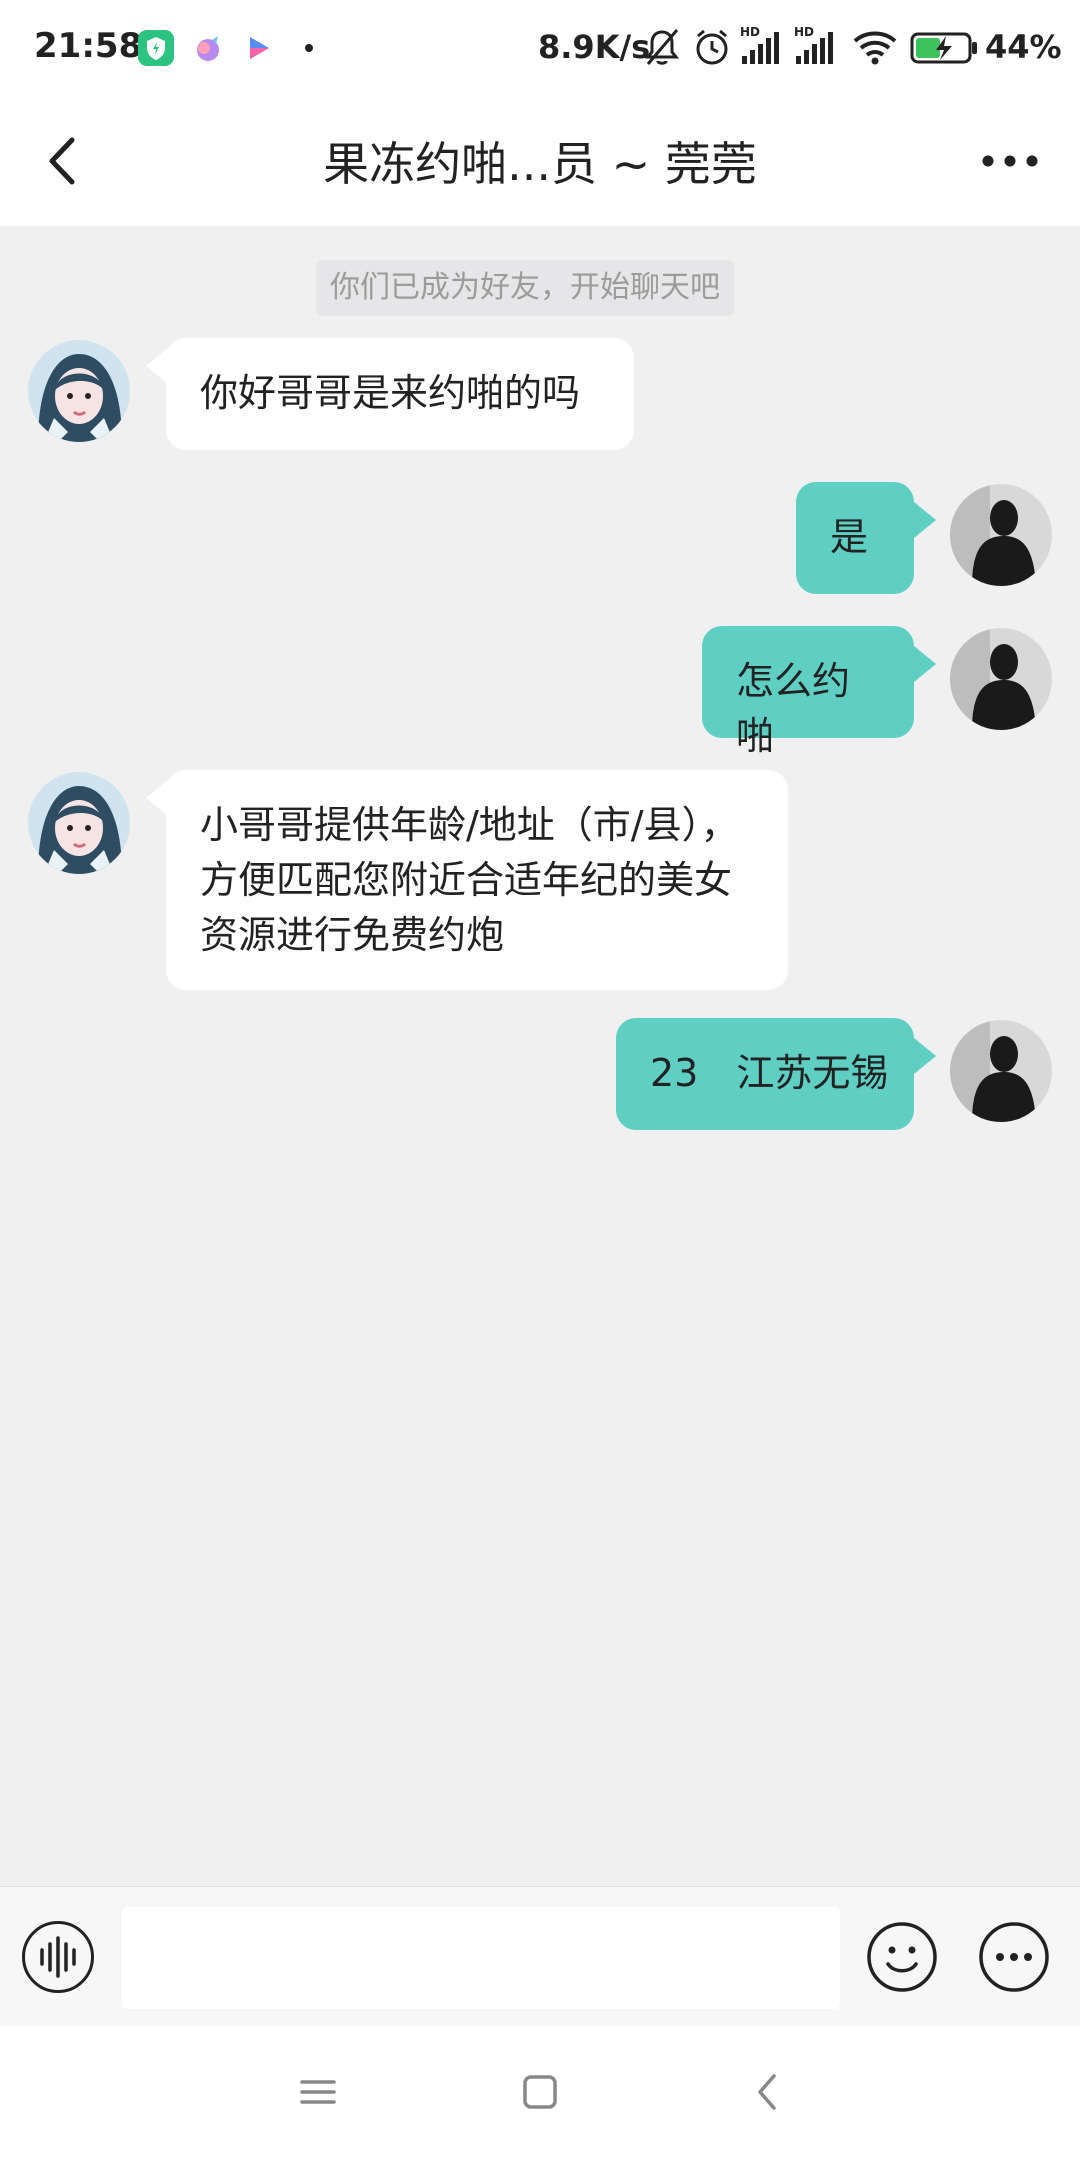 The image size is (1080, 2158). What do you see at coordinates (1023, 47) in the screenshot?
I see `battery-percent: 44%` at bounding box center [1023, 47].